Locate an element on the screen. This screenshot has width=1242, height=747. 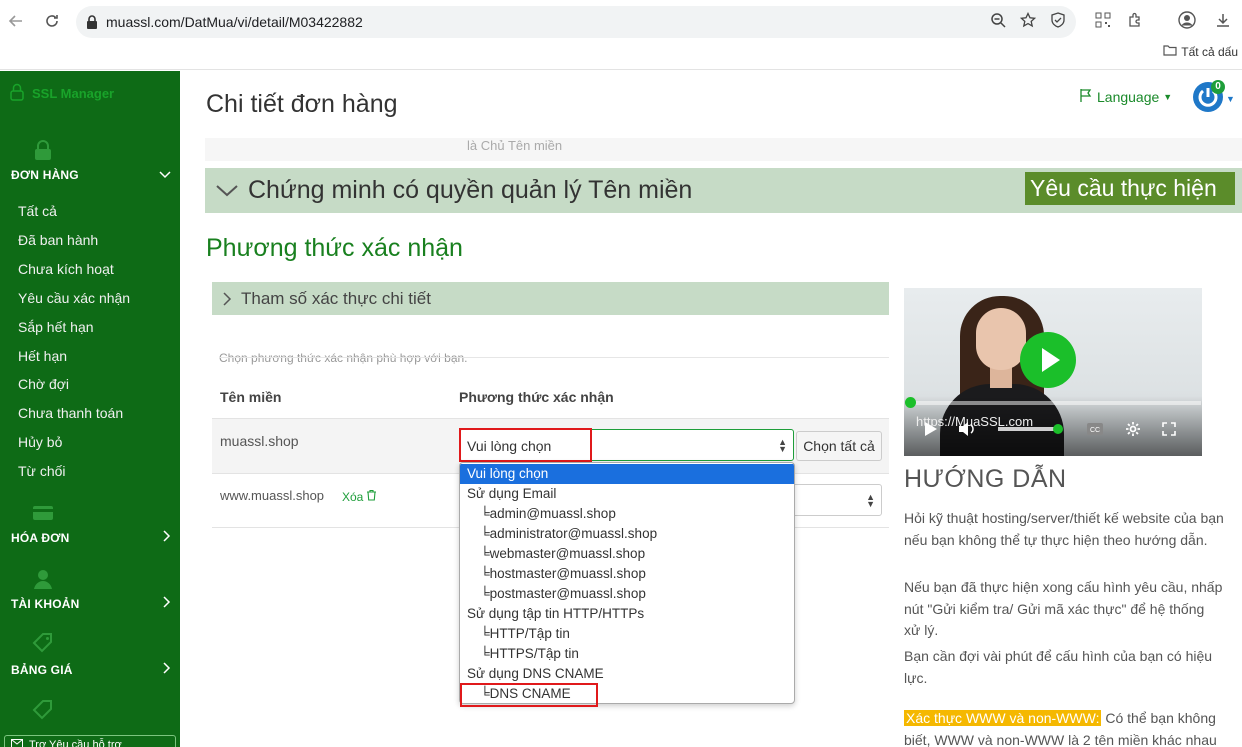
section-pricing-title: BẢNG GIÁ is located at coordinates (42, 669).